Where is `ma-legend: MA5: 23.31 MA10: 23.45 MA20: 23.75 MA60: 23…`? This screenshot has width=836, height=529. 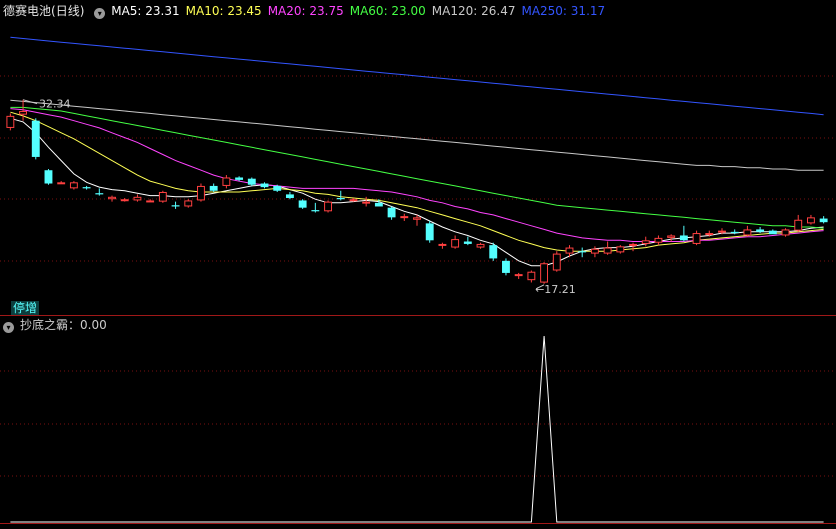 ma-legend: MA5: 23.31 MA10: 23.45 MA20: 23.75 MA60: 23… is located at coordinates (361, 11).